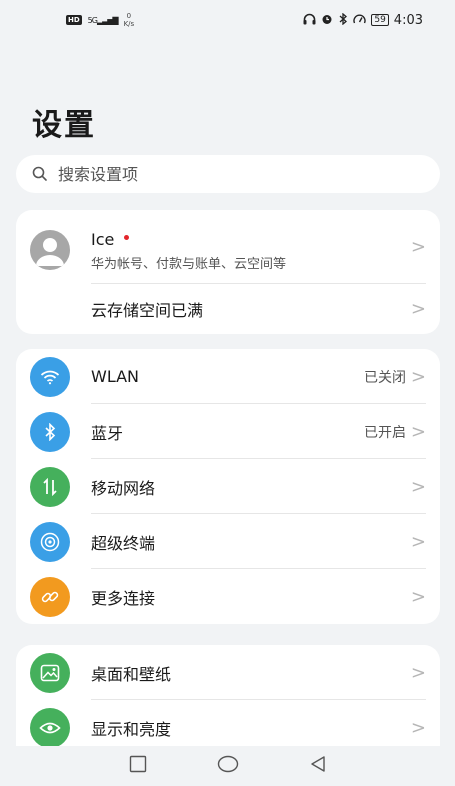 Image resolution: width=455 pixels, height=786 pixels. I want to click on bluetooth-icon, so click(50, 431).